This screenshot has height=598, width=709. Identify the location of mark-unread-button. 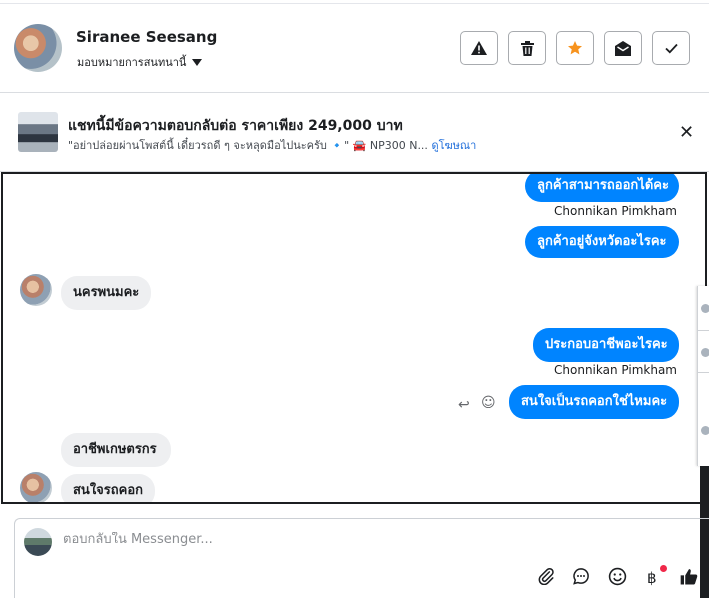
(623, 48).